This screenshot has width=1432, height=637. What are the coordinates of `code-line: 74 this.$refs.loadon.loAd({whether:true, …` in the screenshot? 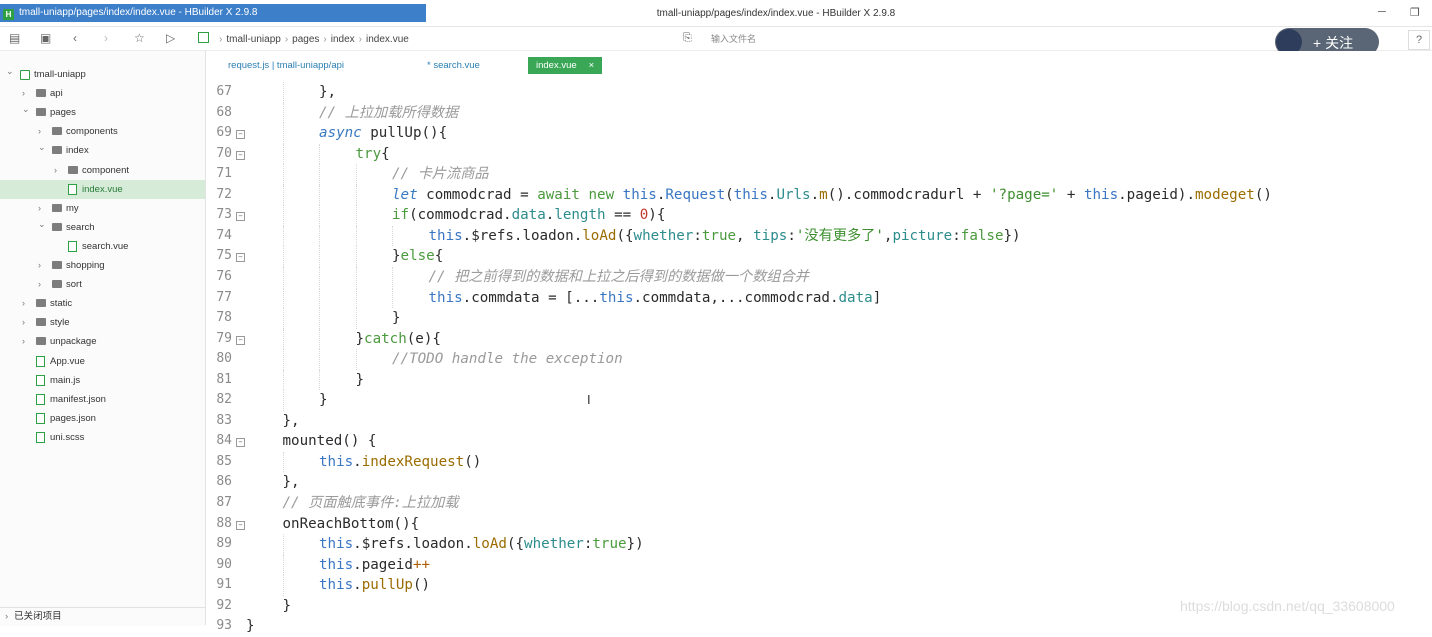 It's located at (819, 236).